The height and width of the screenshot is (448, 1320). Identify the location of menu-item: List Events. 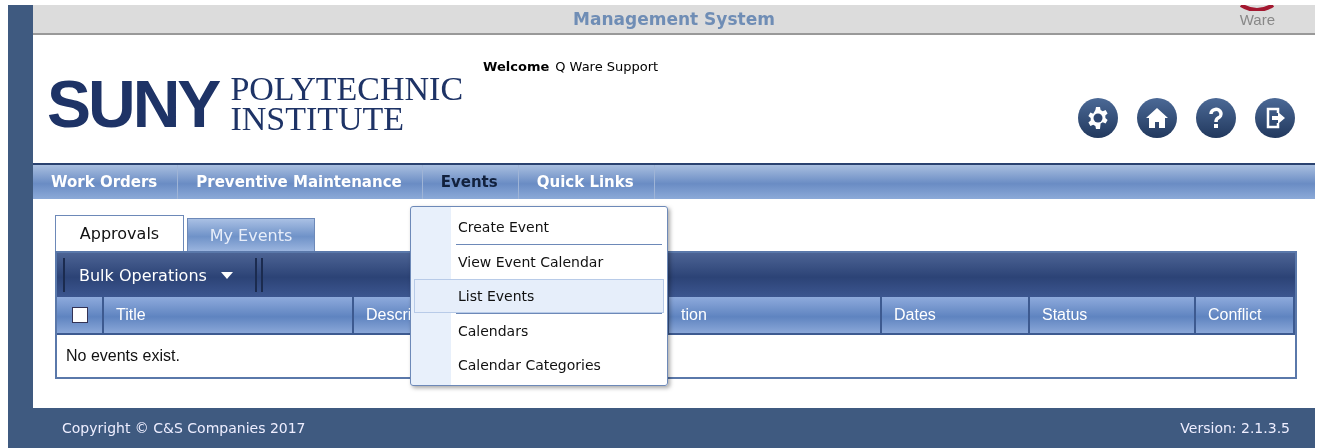
(539, 296).